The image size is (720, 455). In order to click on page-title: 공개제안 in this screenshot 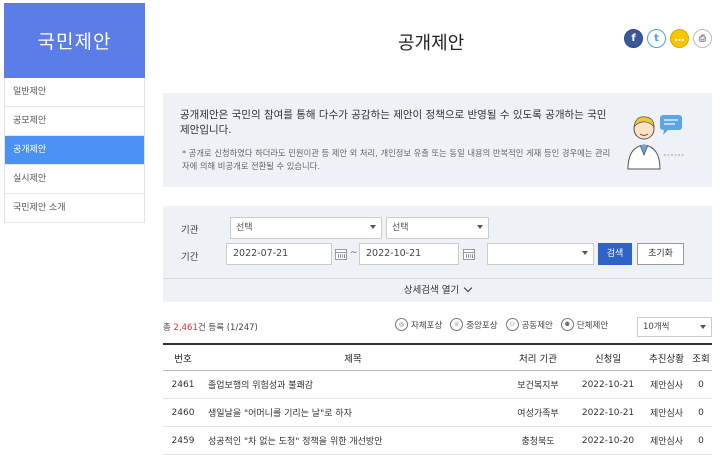, I will do `click(431, 43)`.